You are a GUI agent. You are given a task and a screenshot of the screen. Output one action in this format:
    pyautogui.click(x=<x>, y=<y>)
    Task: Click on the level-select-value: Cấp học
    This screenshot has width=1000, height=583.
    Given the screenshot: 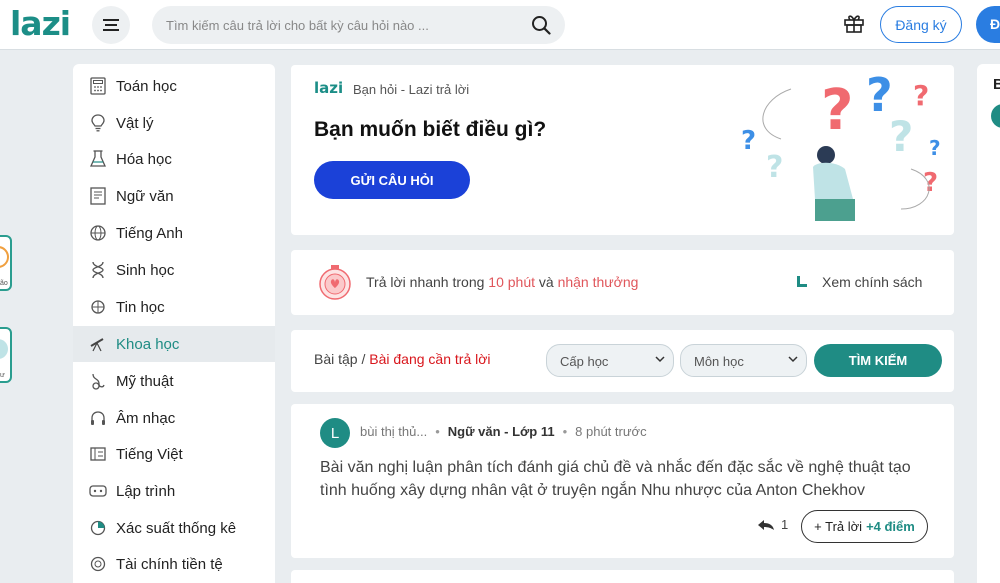 What is the action you would take?
    pyautogui.click(x=584, y=361)
    